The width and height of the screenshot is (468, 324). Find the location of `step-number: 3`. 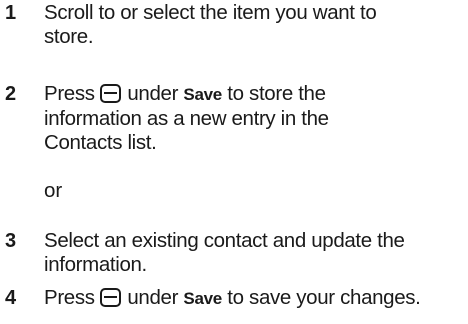

step-number: 3 is located at coordinates (11, 241).